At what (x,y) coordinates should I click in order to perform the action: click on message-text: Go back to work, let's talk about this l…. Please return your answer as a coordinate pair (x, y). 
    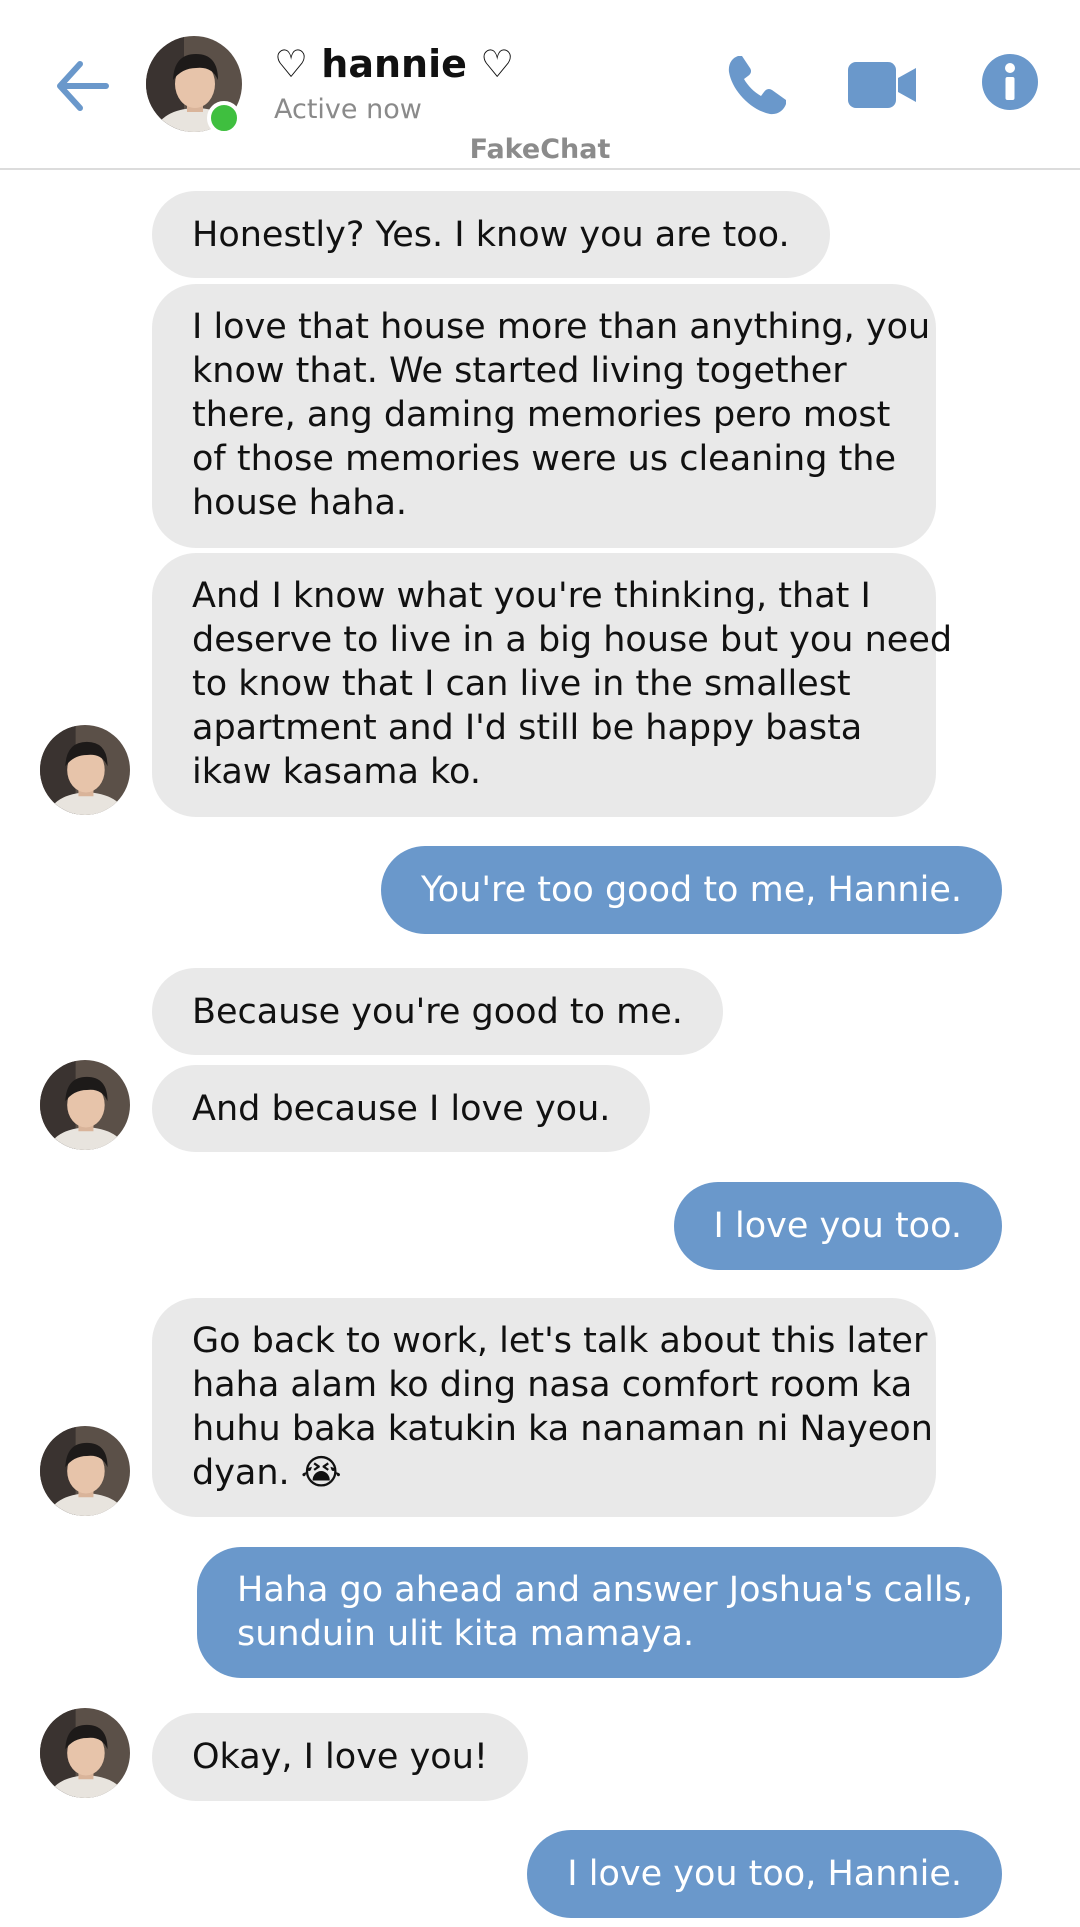
    Looking at the image, I should click on (560, 1341).